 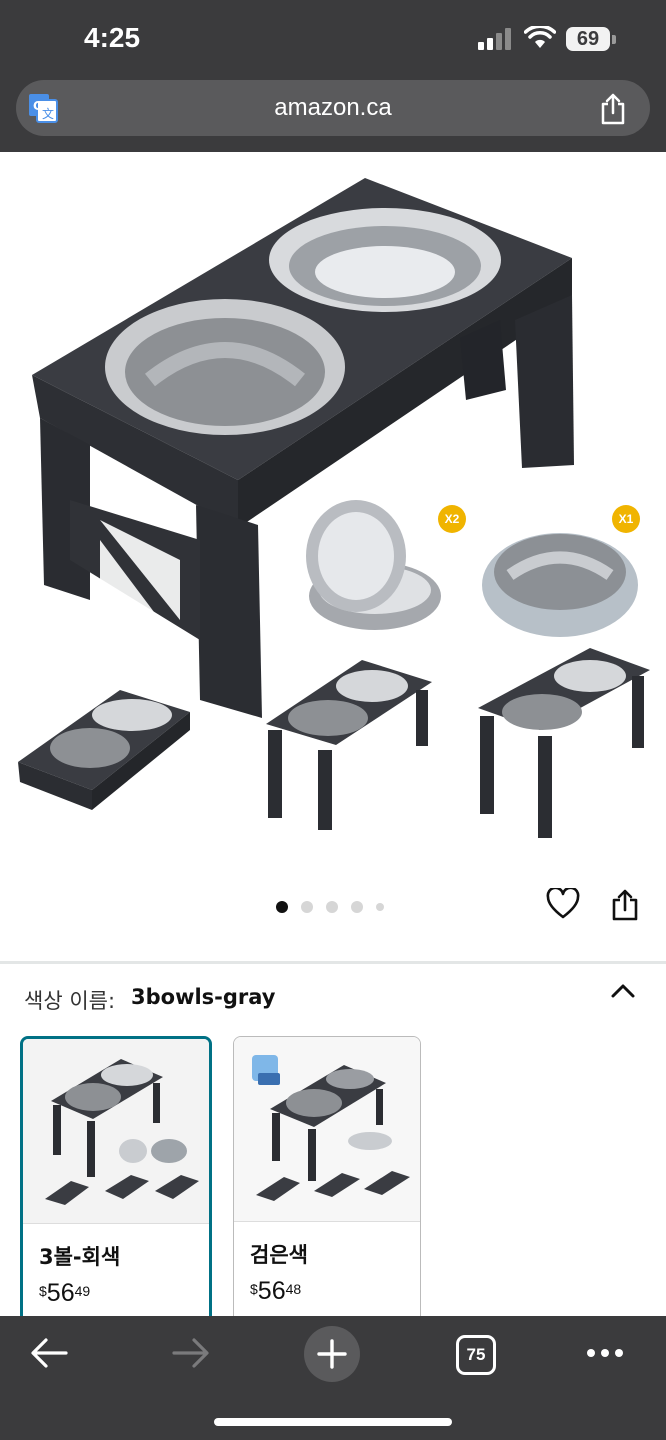 What do you see at coordinates (112, 37) in the screenshot?
I see `clock: 4:25` at bounding box center [112, 37].